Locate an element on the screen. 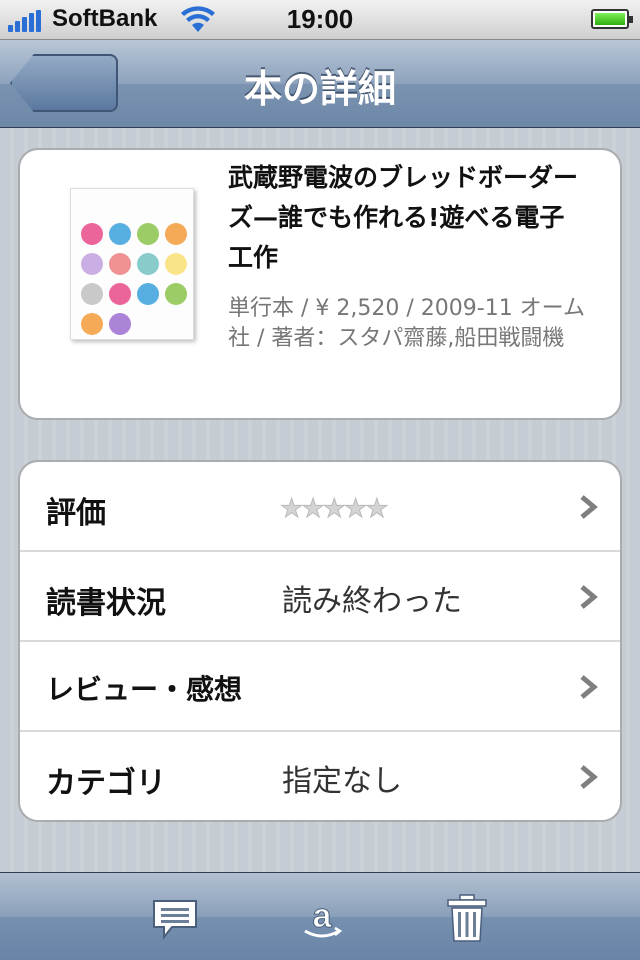 The width and height of the screenshot is (640, 960). status-bar: SoftBank 19:00 is located at coordinates (320, 20).